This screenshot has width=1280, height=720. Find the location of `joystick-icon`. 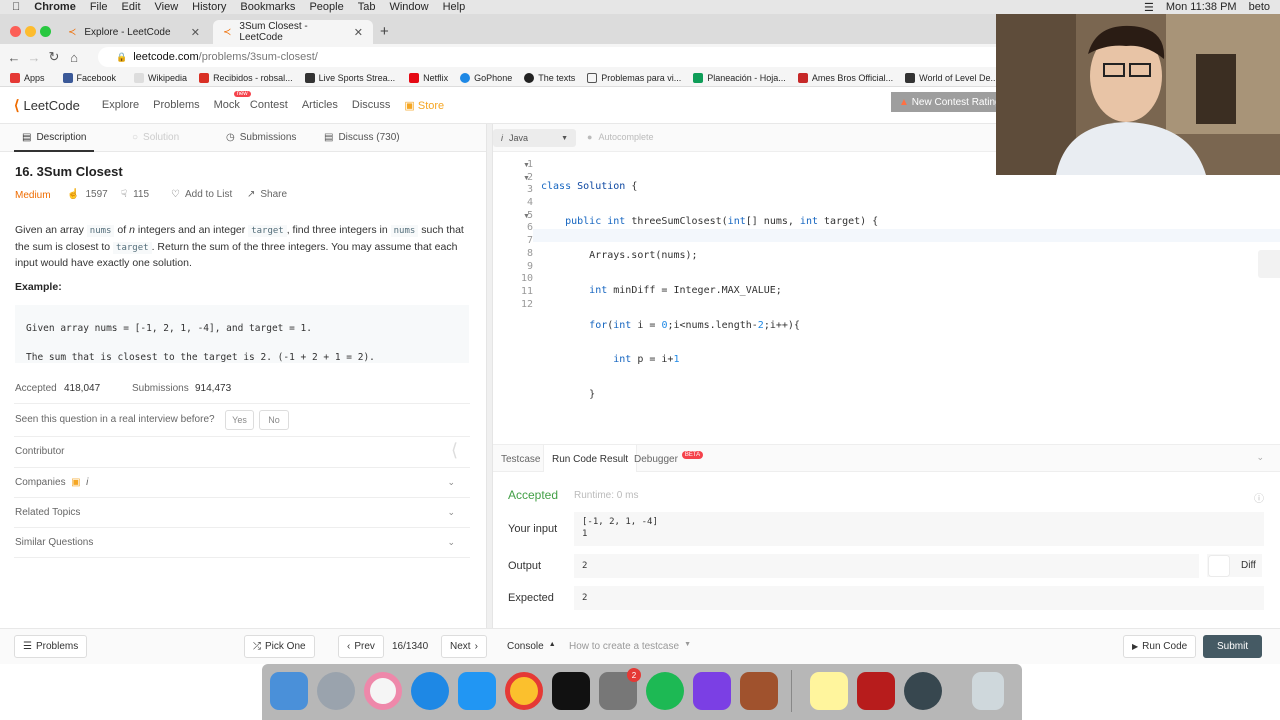

joystick-icon is located at coordinates (876, 691).